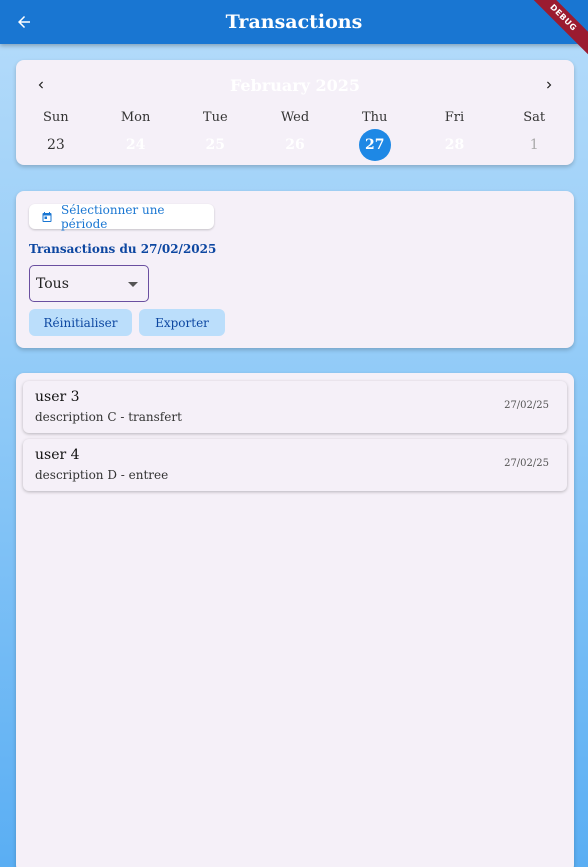 The width and height of the screenshot is (588, 867). I want to click on next-month-button, so click(549, 85).